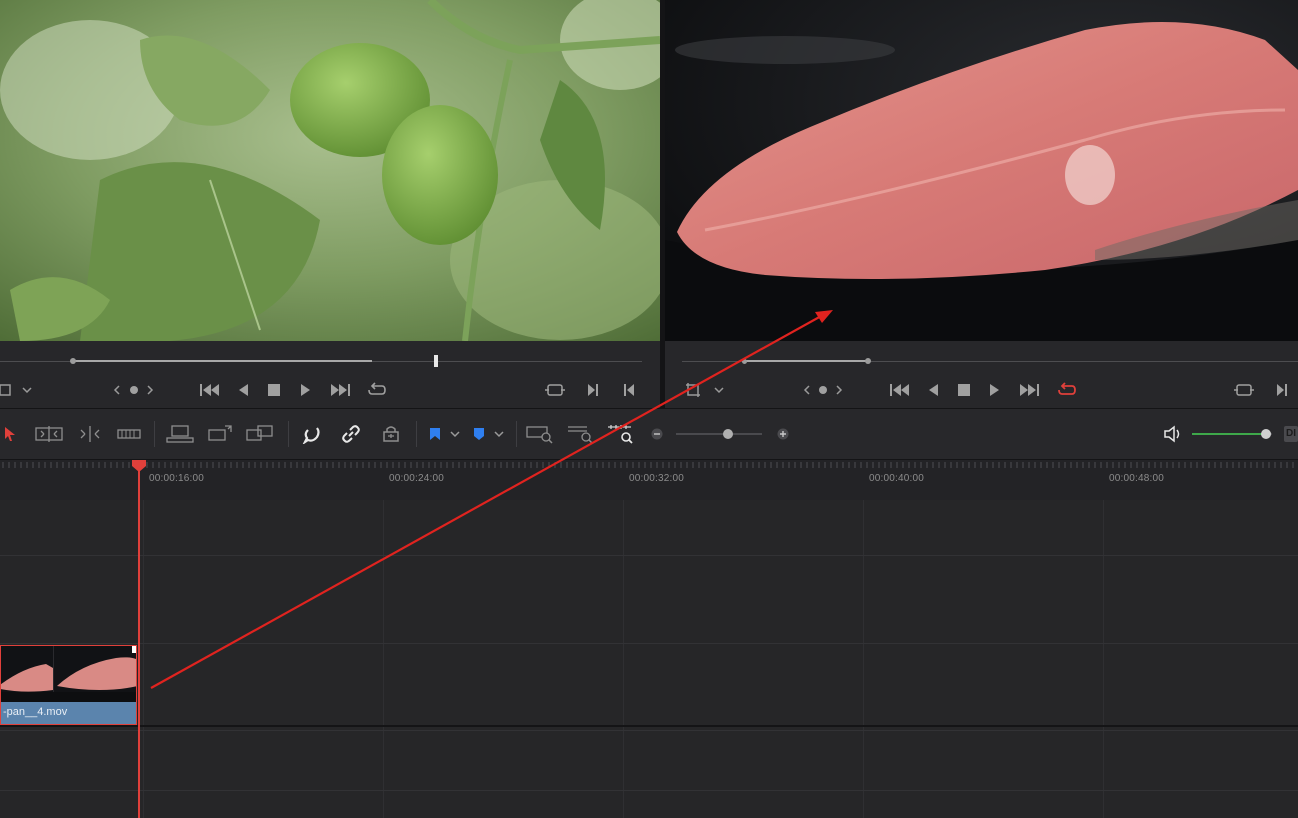  Describe the element at coordinates (139, 642) in the screenshot. I see `playhead-line` at that location.